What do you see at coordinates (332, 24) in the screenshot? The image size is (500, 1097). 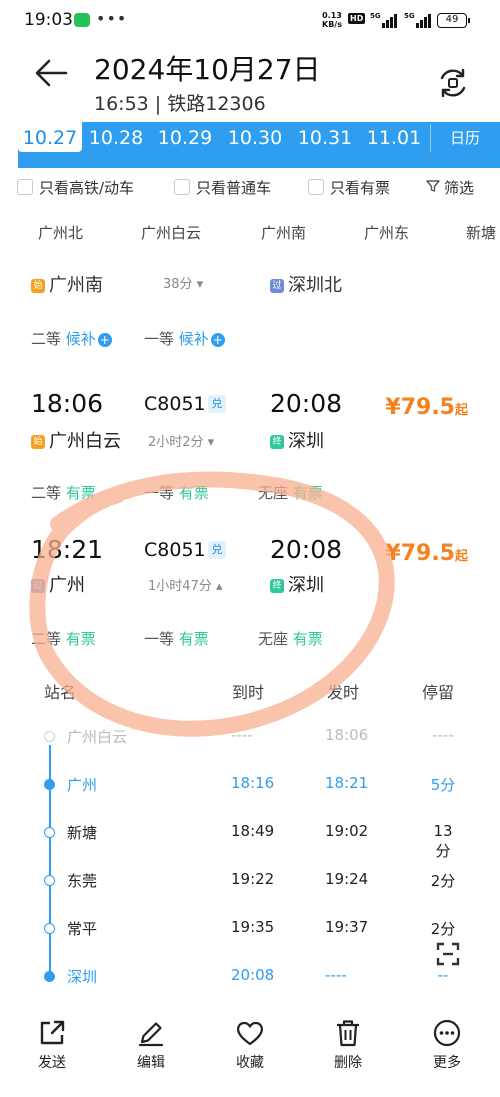 I see `network-speed-unit: KB/s` at bounding box center [332, 24].